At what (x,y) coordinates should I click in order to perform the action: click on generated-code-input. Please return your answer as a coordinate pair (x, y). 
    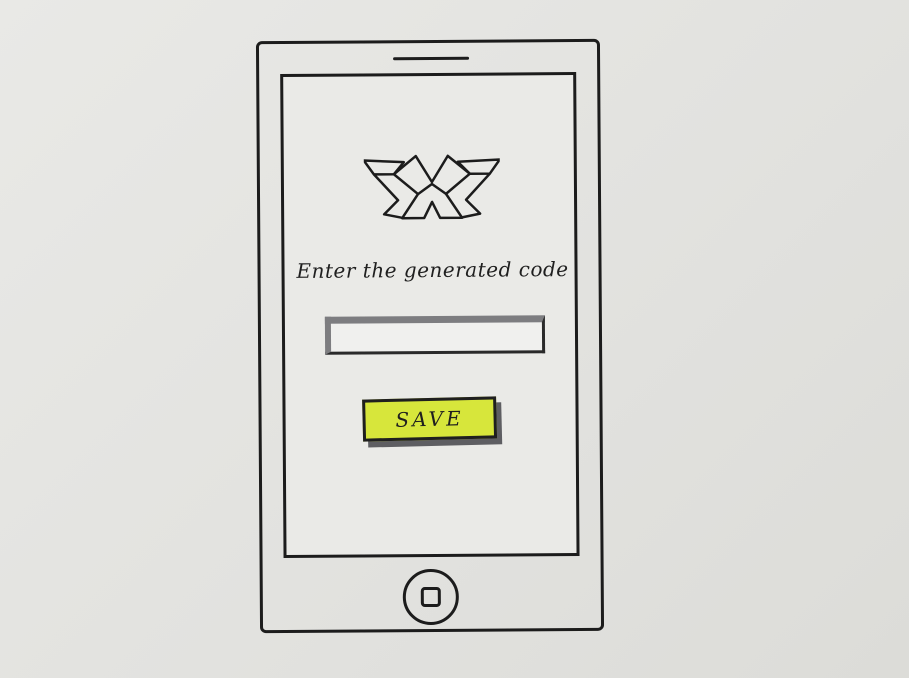
    Looking at the image, I should click on (435, 335).